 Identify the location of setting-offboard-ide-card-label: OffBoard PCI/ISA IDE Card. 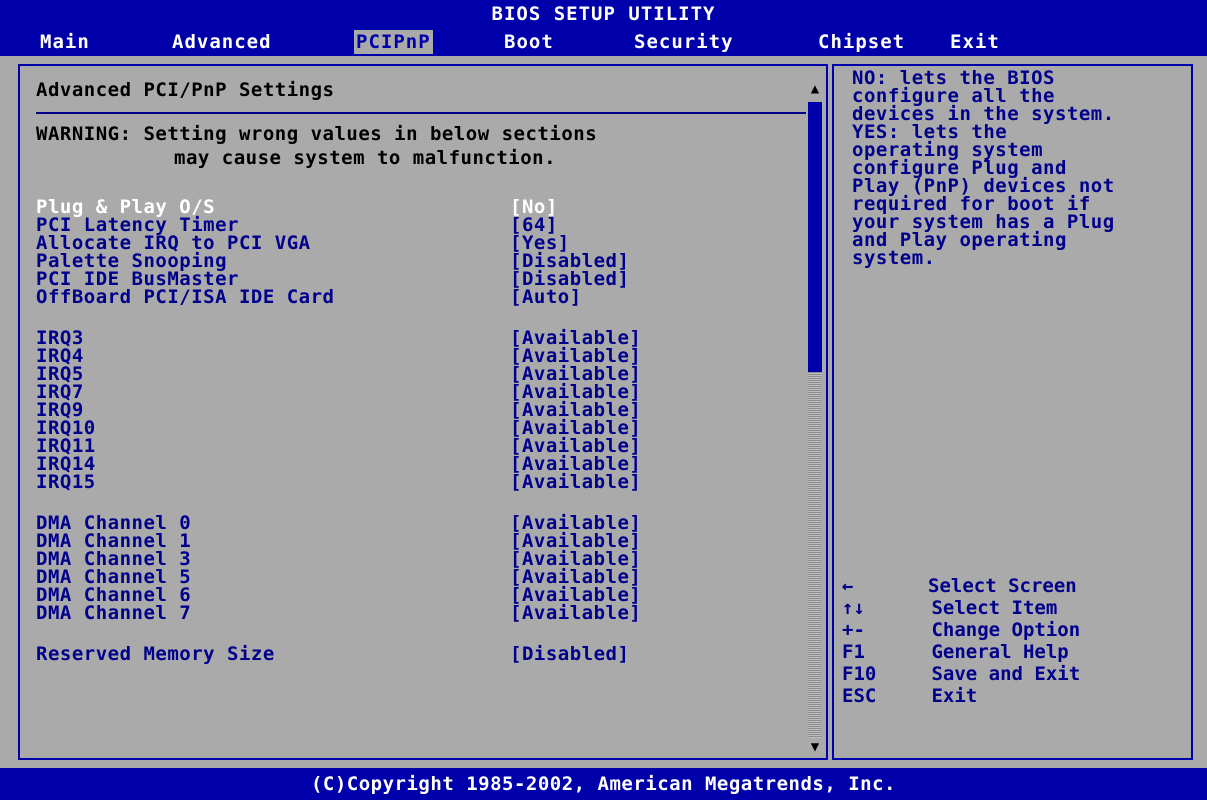
(185, 297).